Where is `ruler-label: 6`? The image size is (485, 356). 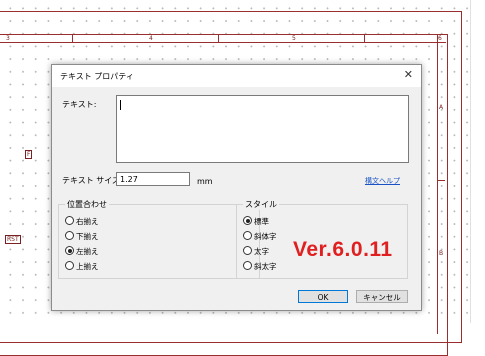
ruler-label: 6 is located at coordinates (440, 38).